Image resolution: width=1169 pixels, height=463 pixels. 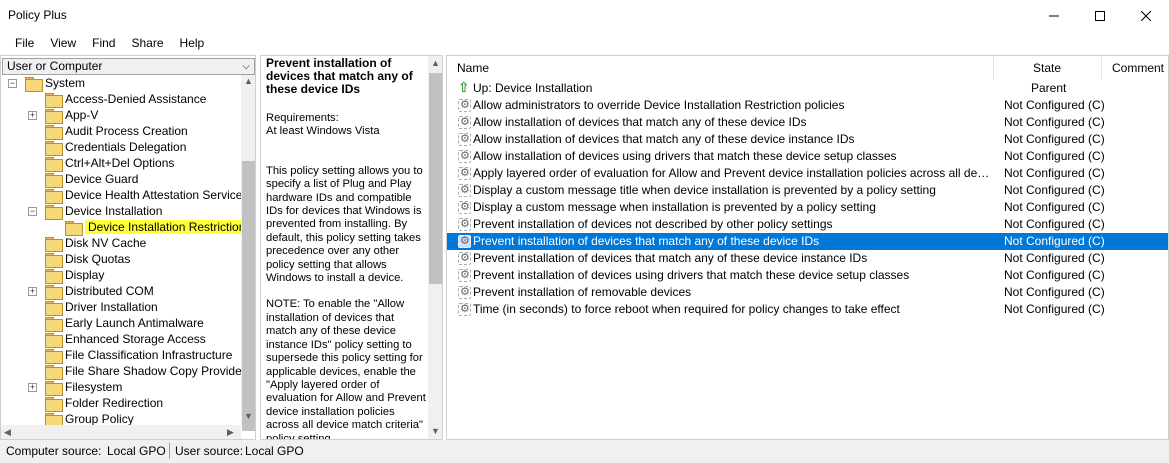 I want to click on up-arrow-icon: ⇧, so click(x=464, y=87).